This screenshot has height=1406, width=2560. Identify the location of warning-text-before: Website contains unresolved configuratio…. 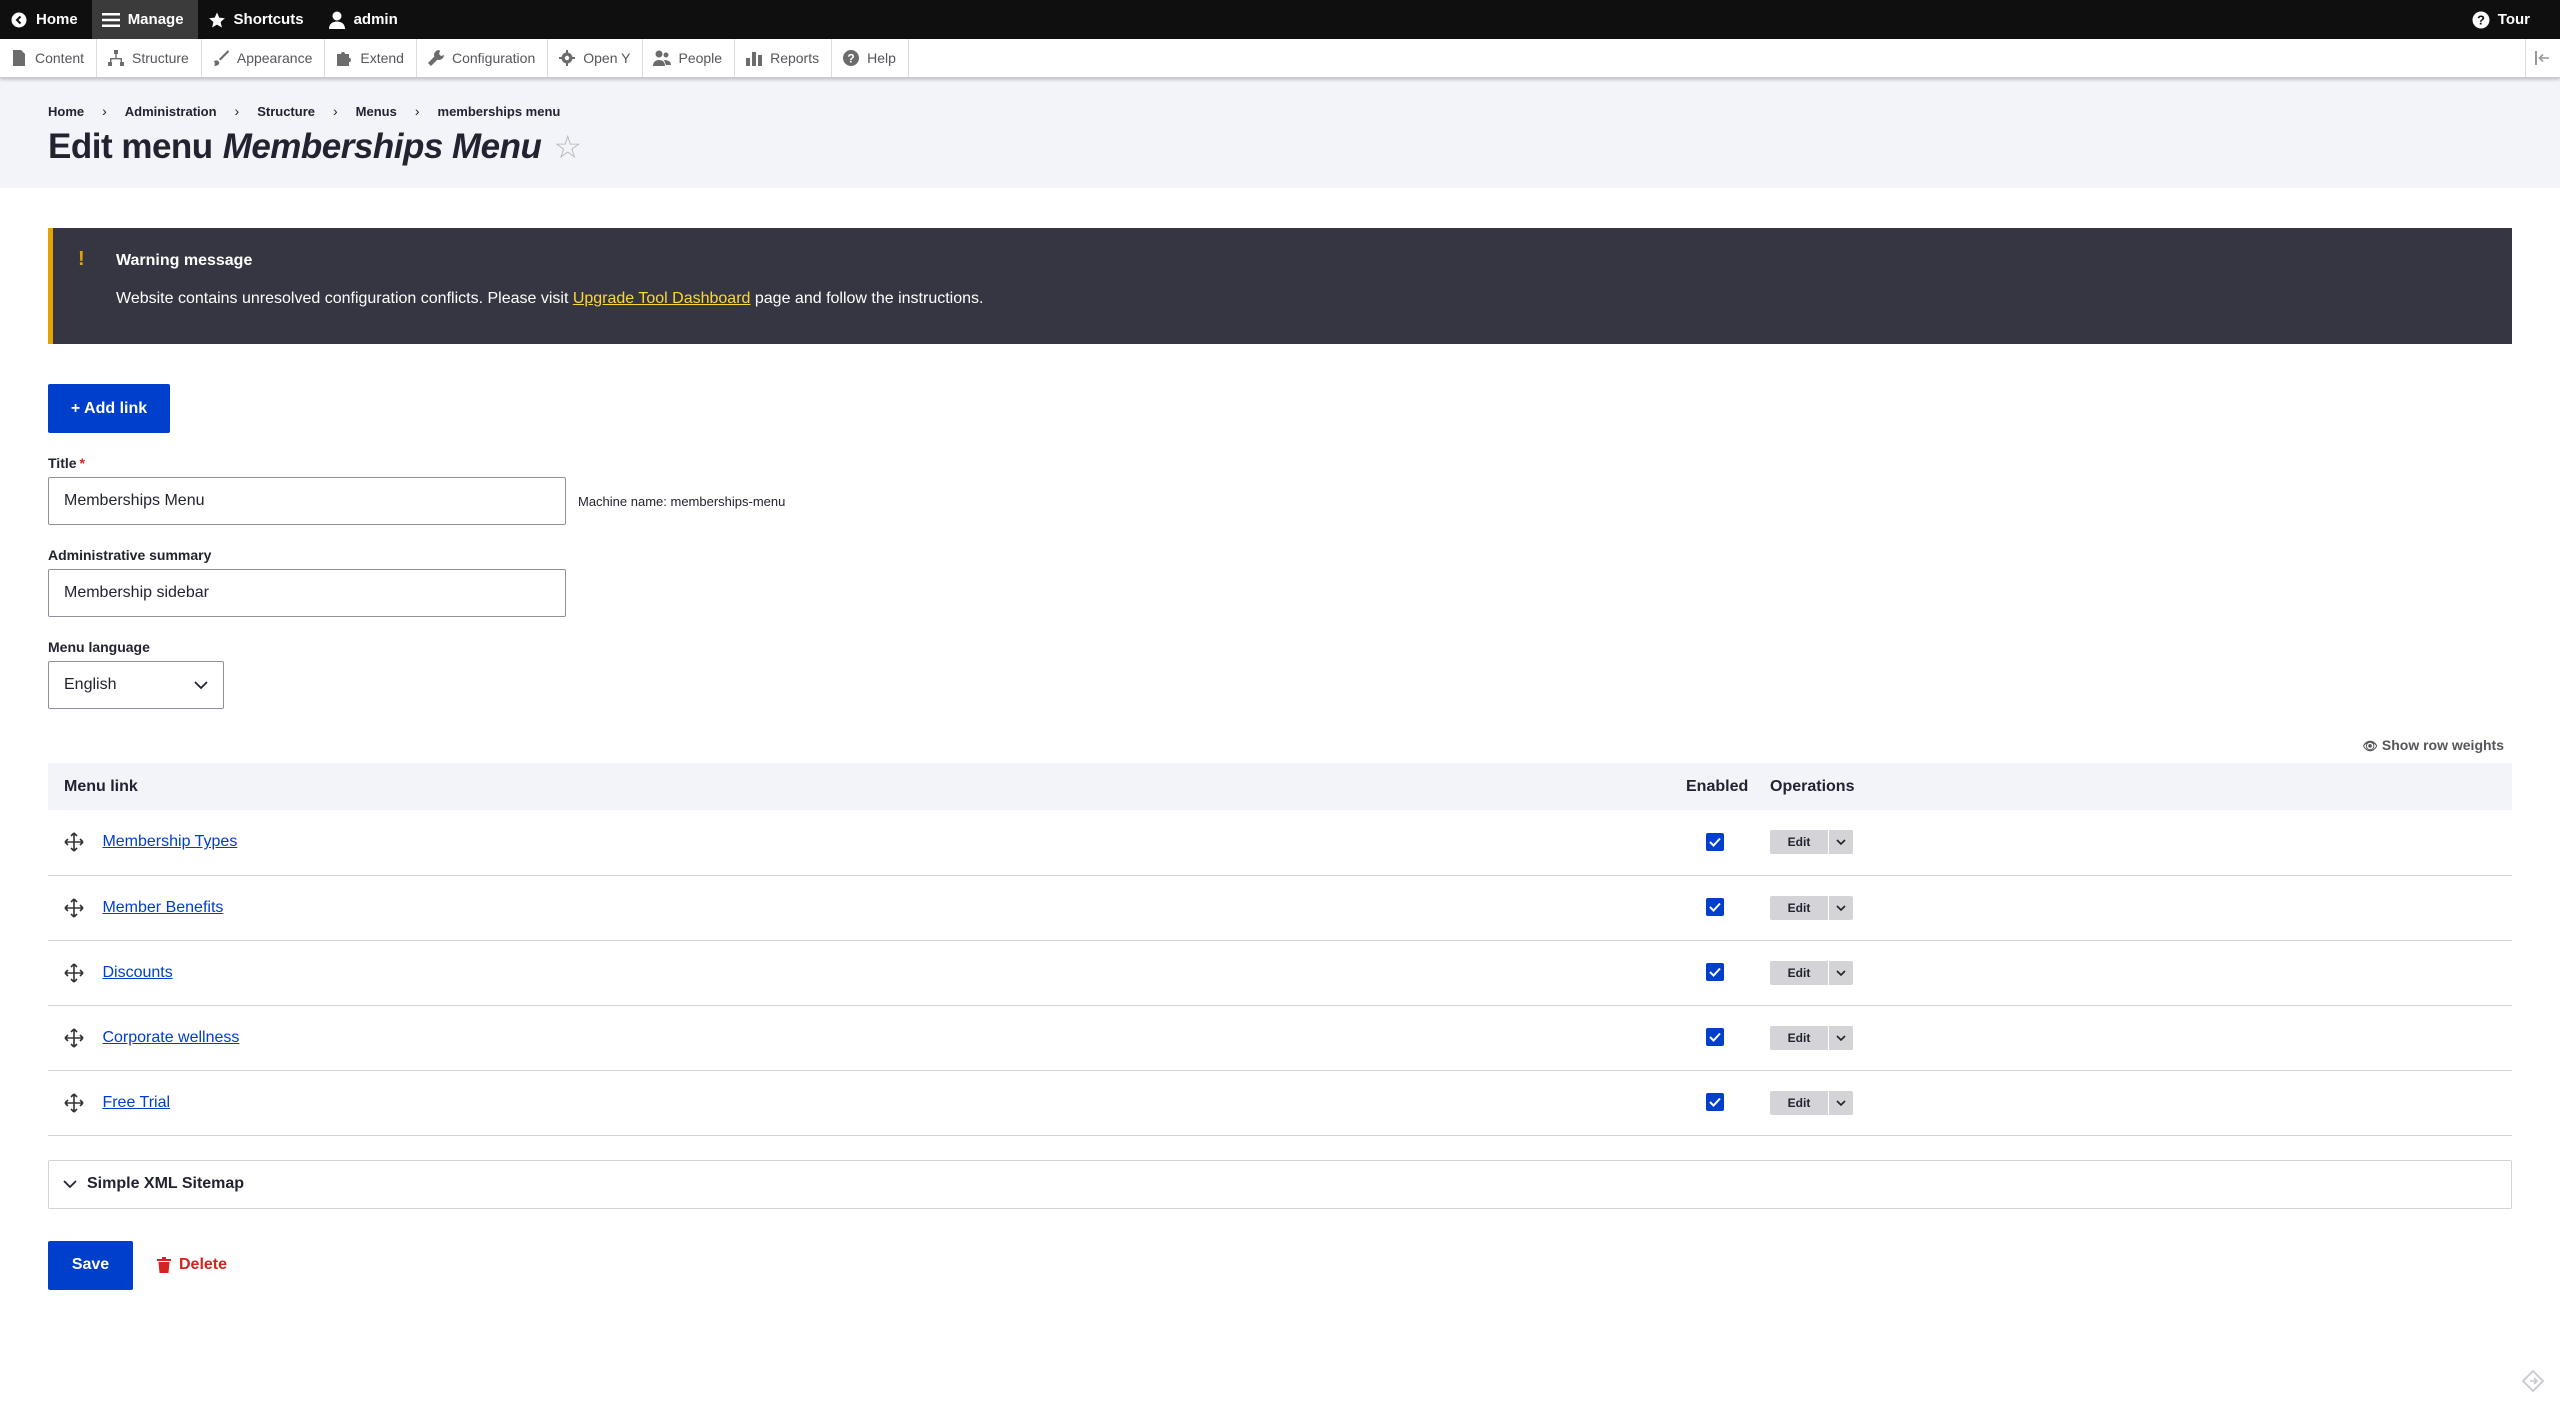
(344, 298).